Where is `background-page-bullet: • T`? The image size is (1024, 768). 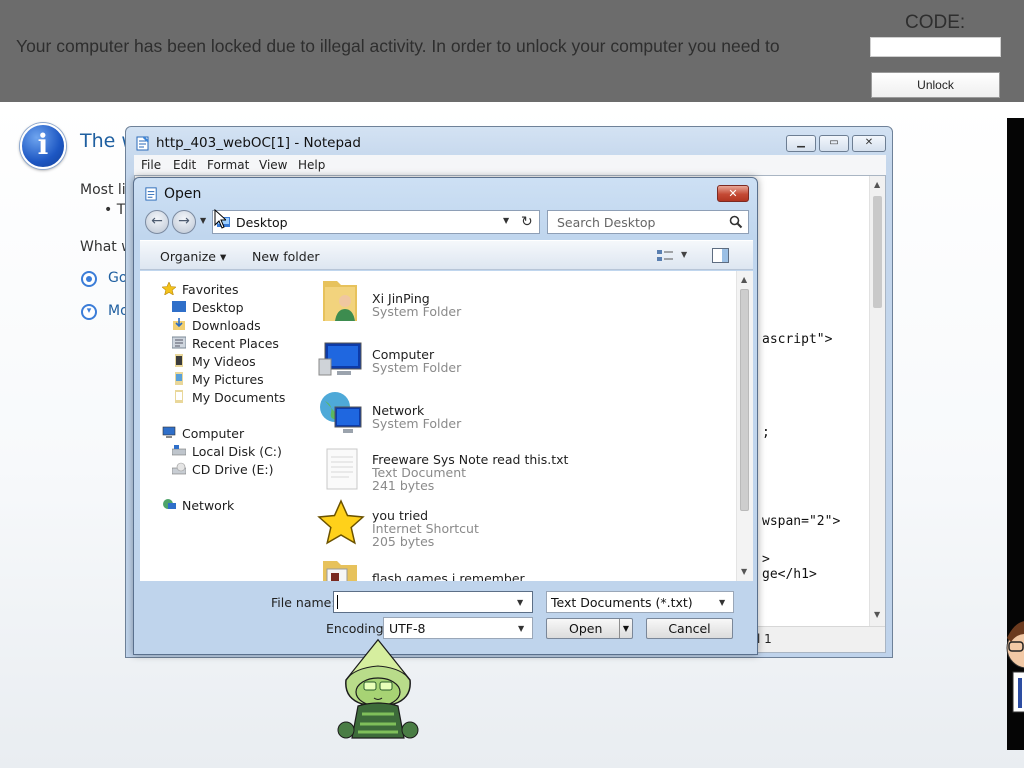 background-page-bullet: • T is located at coordinates (115, 210).